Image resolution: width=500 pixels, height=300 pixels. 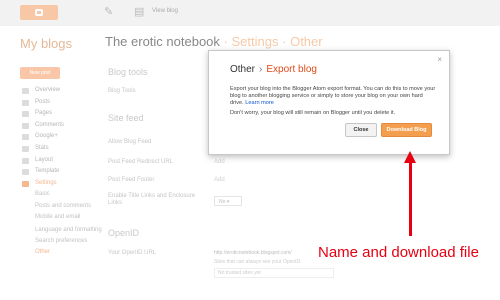 I want to click on posts-icon, so click(x=25, y=102).